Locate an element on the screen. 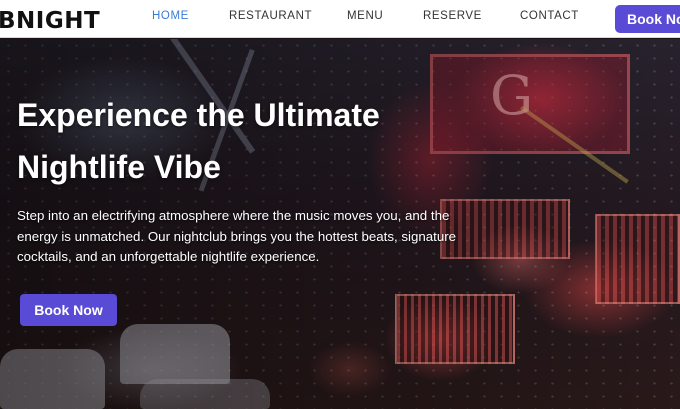  nav-contact: CONTACT is located at coordinates (549, 16).